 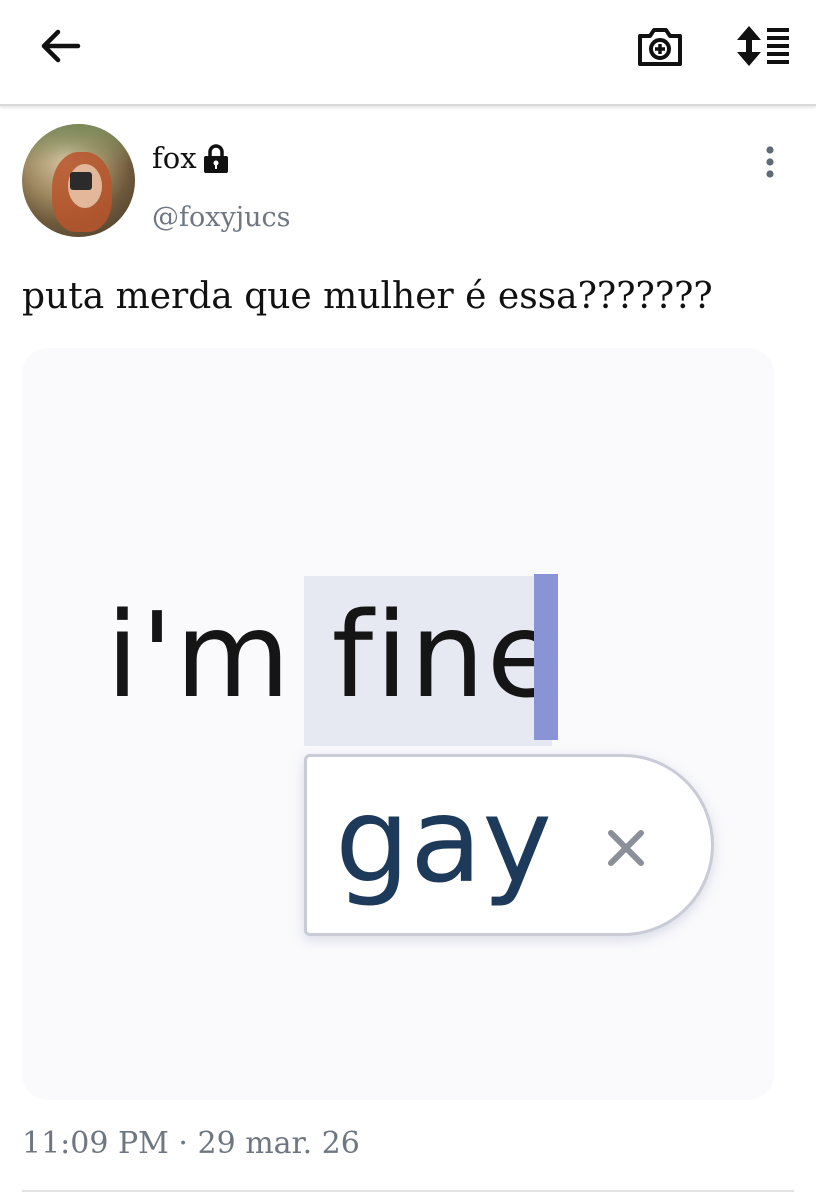 I want to click on camera-button, so click(x=660, y=46).